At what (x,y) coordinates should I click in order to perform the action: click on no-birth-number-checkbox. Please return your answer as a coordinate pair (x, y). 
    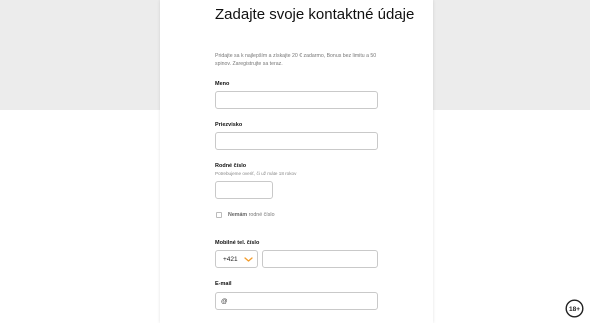
    Looking at the image, I should click on (219, 215).